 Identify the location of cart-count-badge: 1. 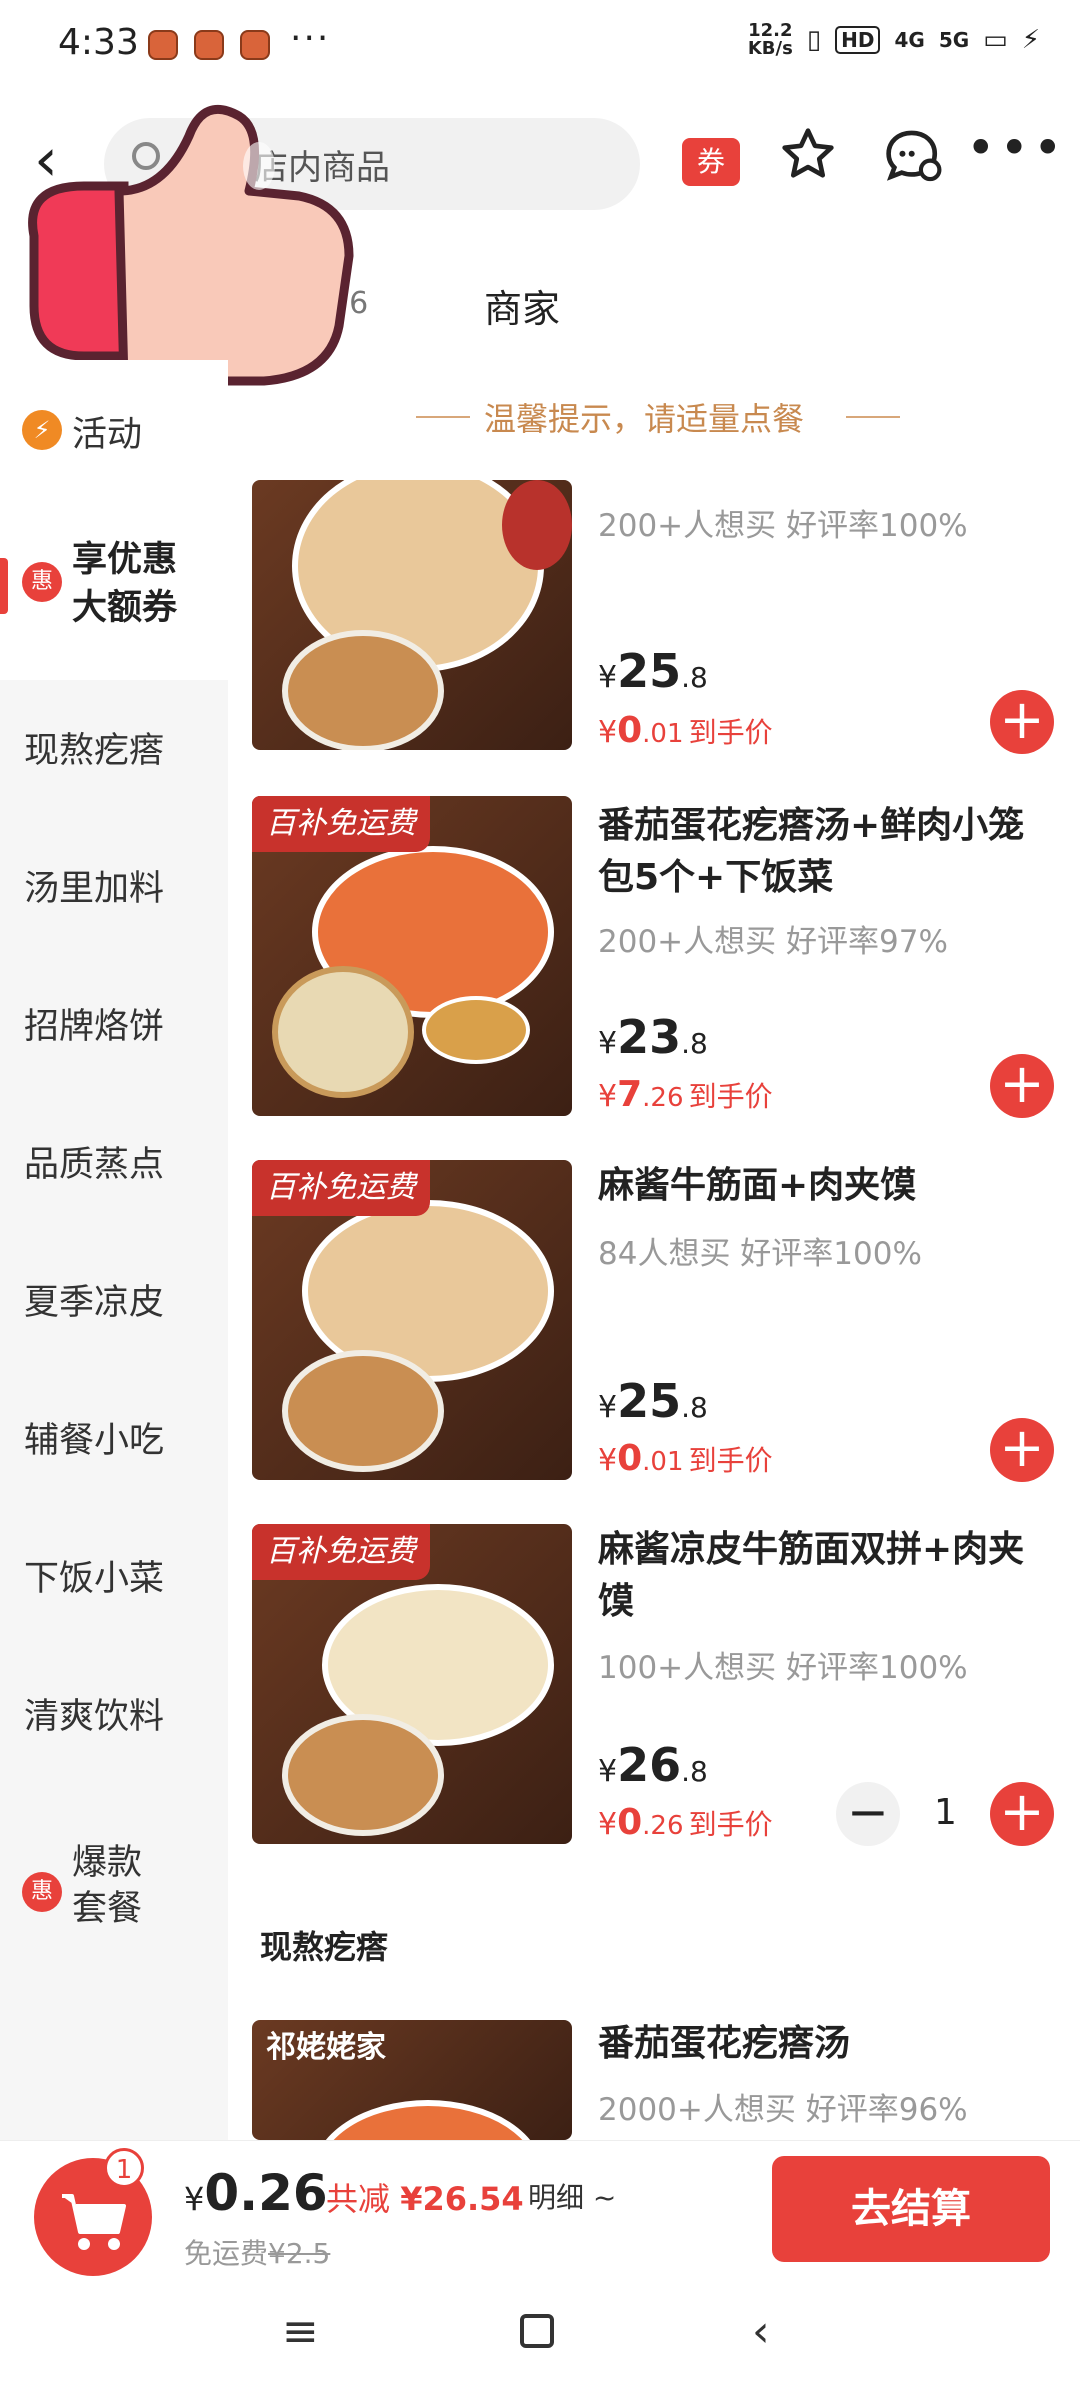
(124, 2168).